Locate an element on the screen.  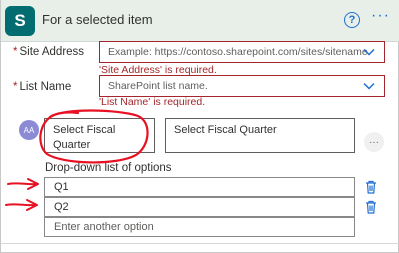
more-options-icon: ··· is located at coordinates (380, 16).